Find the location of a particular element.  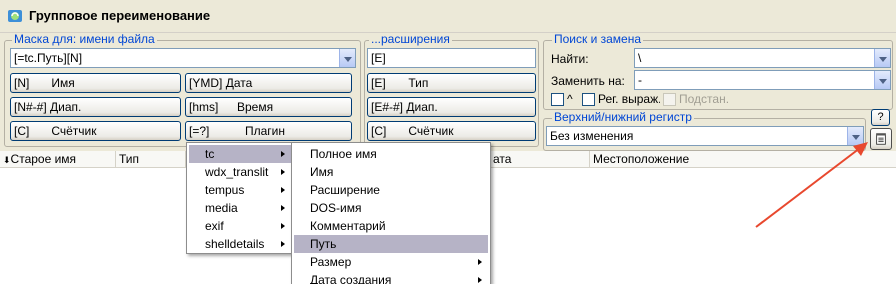

menu-item-label: wdx_translit is located at coordinates (237, 172).